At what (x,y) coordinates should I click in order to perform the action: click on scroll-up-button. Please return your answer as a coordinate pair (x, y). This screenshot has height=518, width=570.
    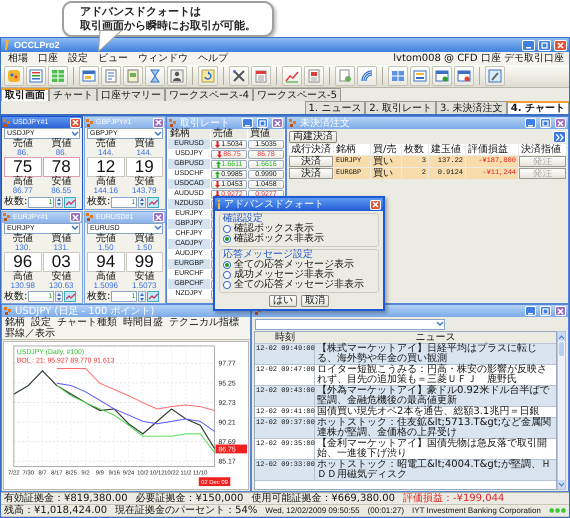
    Looking at the image, I should click on (561, 336).